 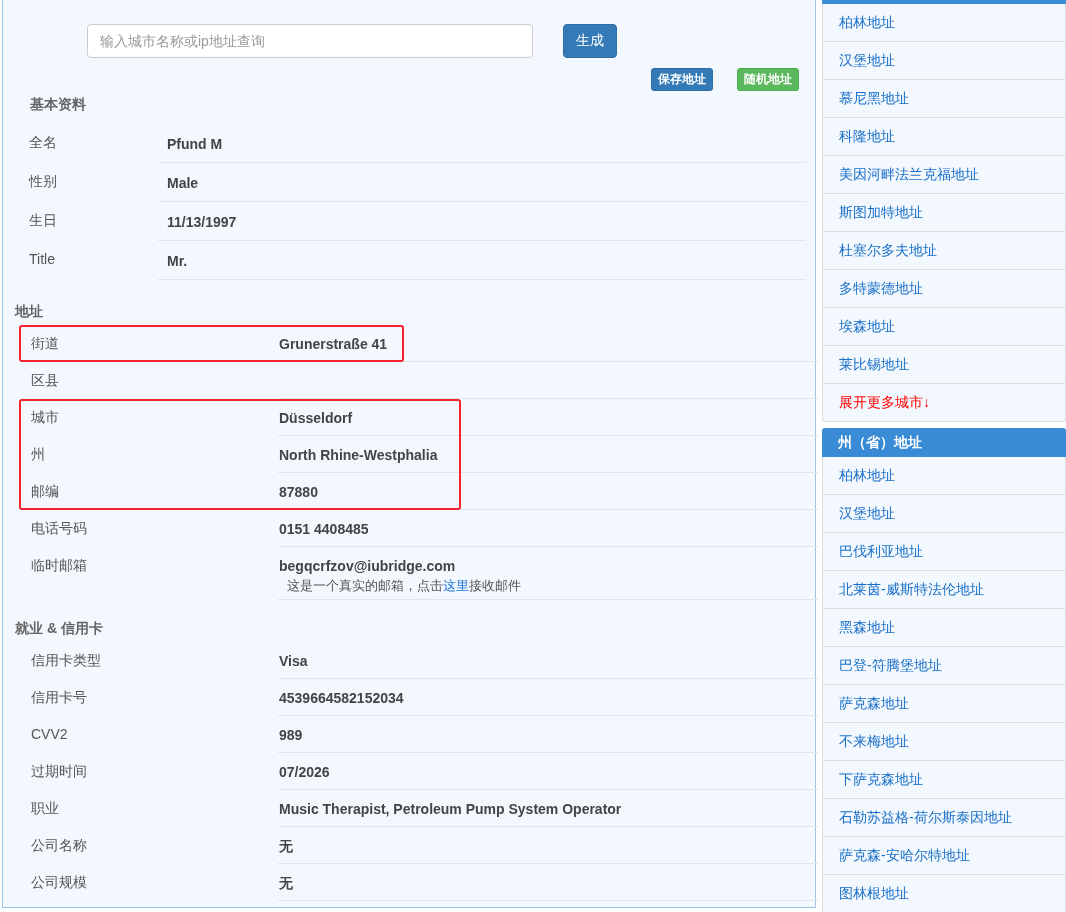 I want to click on field-value: 0151 4408485, so click(x=324, y=529).